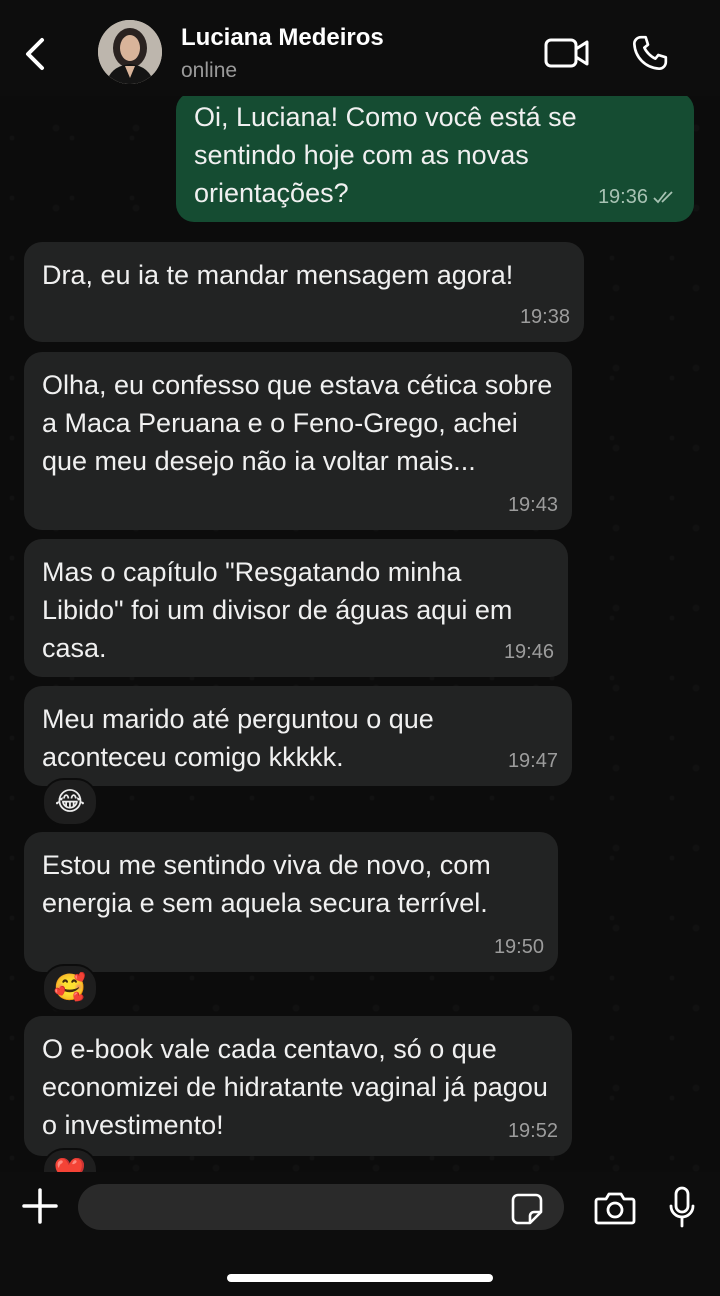 The height and width of the screenshot is (1296, 720). What do you see at coordinates (70, 802) in the screenshot?
I see `reaction-badge: 😂` at bounding box center [70, 802].